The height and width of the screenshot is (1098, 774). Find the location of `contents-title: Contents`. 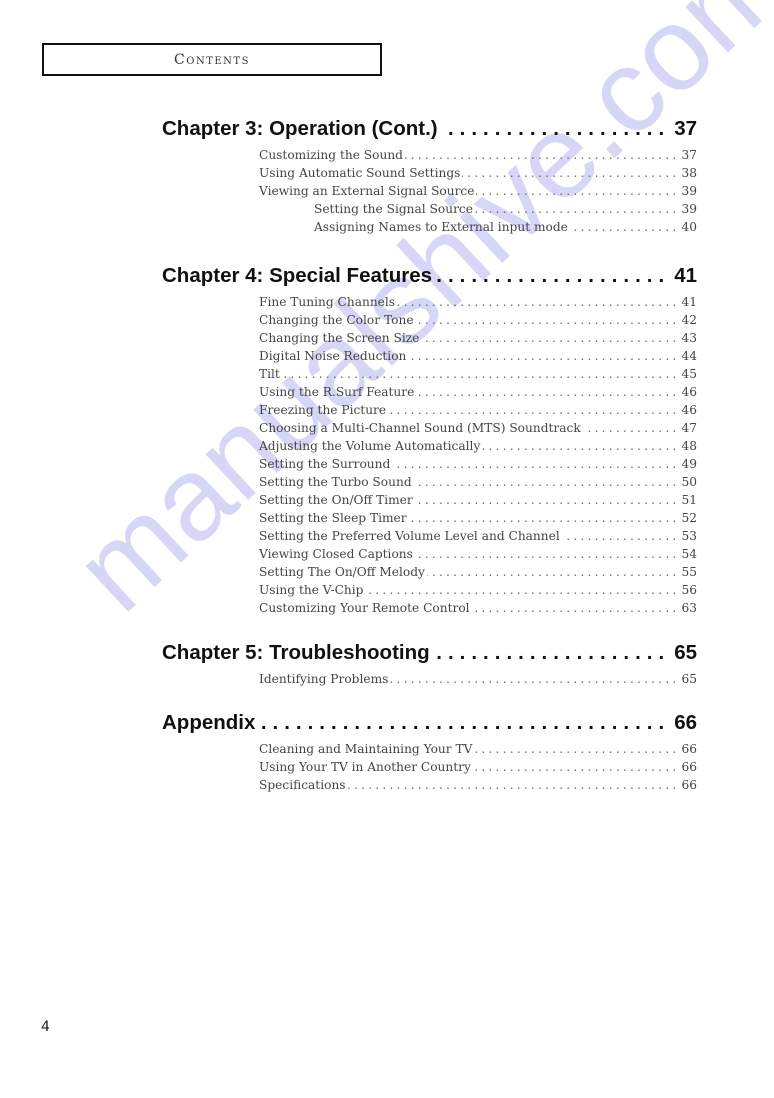

contents-title: Contents is located at coordinates (212, 59).